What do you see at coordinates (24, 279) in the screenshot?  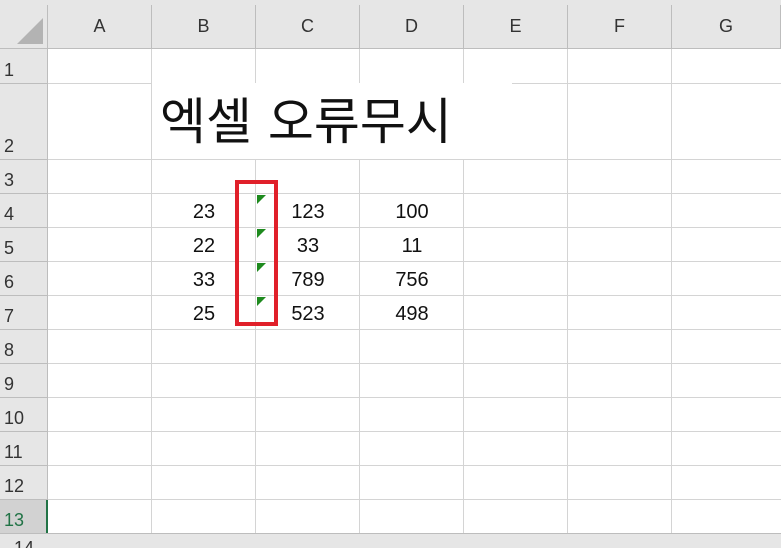 I see `row-header-6: 6` at bounding box center [24, 279].